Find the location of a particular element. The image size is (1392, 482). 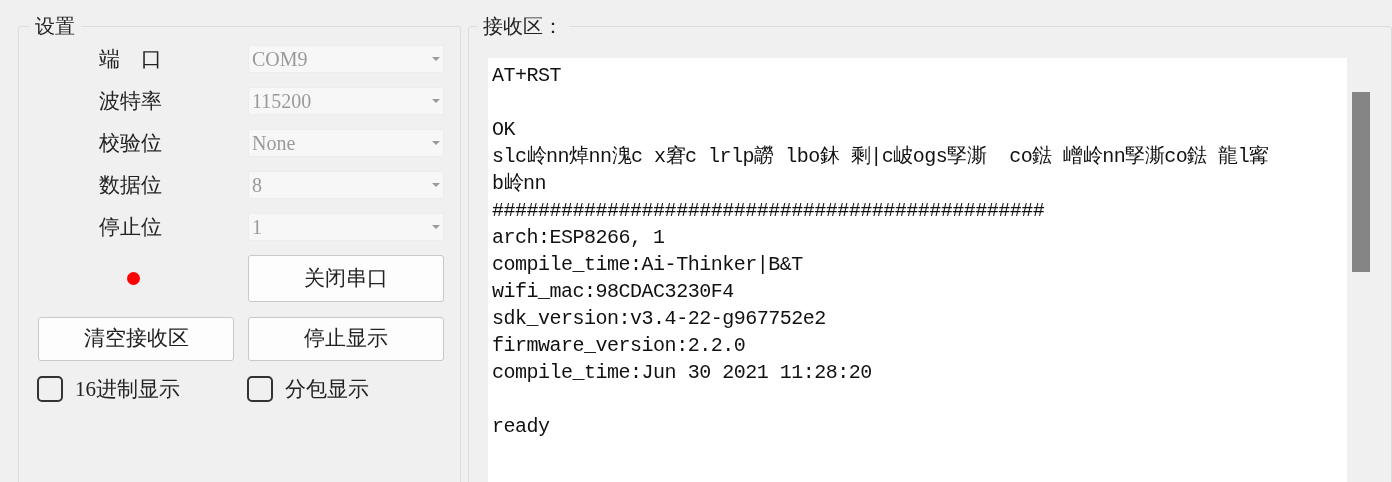

field-label: 停止位 is located at coordinates (130, 227).